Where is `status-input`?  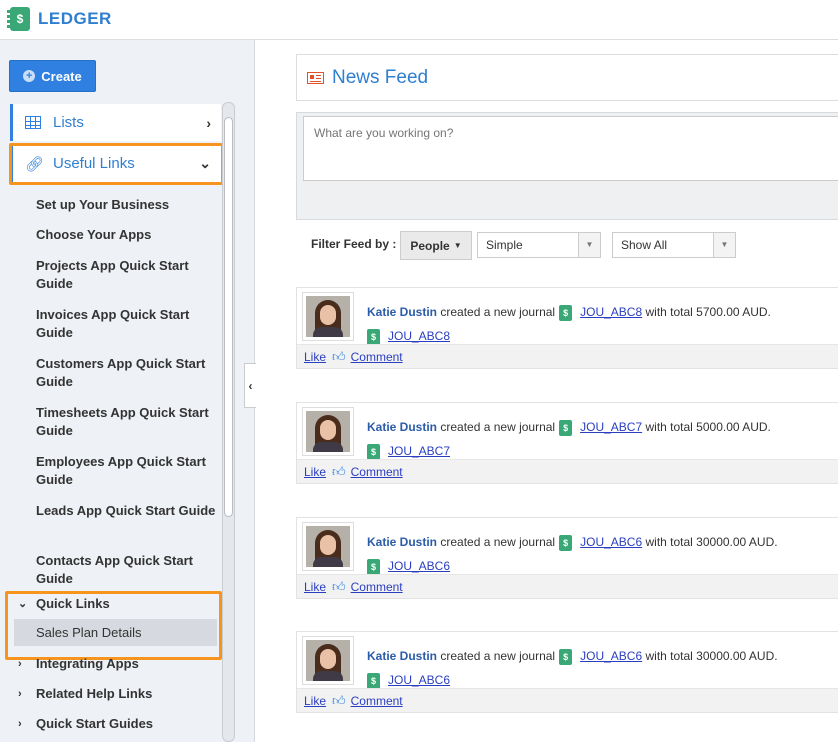 status-input is located at coordinates (570, 148).